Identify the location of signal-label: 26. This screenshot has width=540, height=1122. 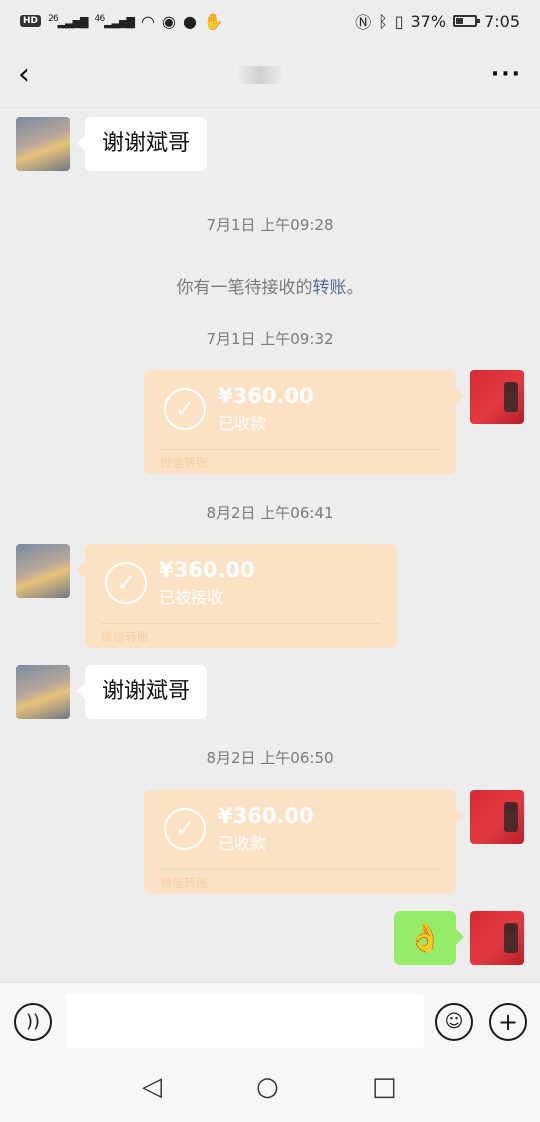
(53, 19).